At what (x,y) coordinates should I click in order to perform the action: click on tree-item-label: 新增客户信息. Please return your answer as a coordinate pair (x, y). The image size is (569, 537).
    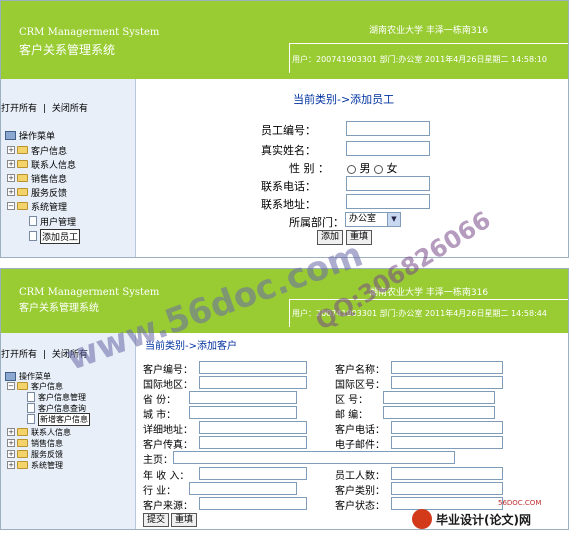
    Looking at the image, I should click on (64, 419).